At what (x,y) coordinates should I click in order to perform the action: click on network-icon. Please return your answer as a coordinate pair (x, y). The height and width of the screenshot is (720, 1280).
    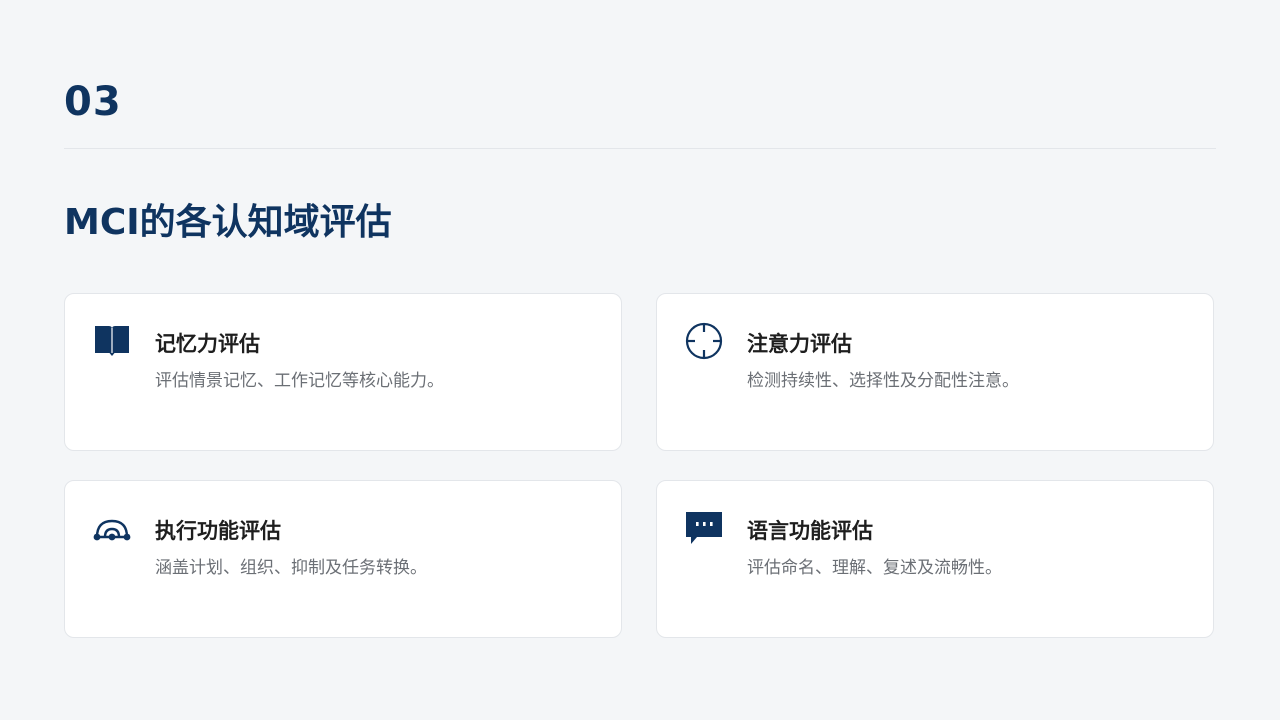
    Looking at the image, I should click on (112, 528).